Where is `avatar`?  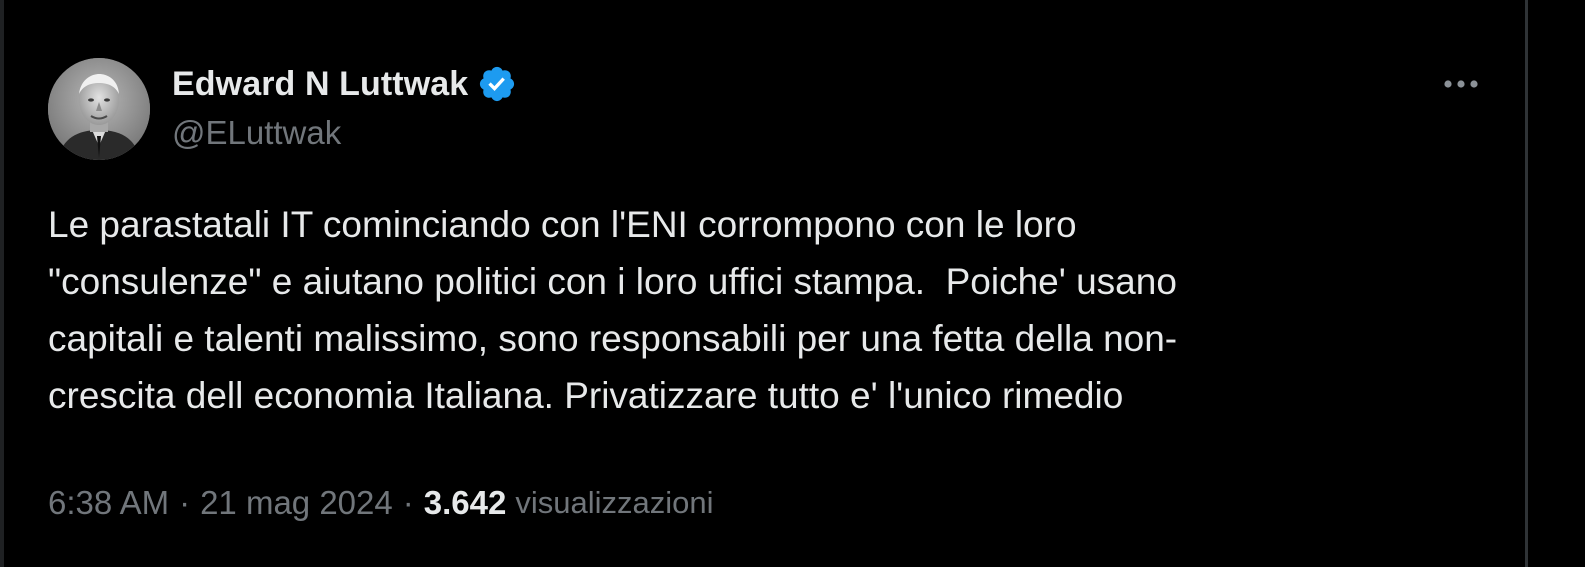
avatar is located at coordinates (99, 109).